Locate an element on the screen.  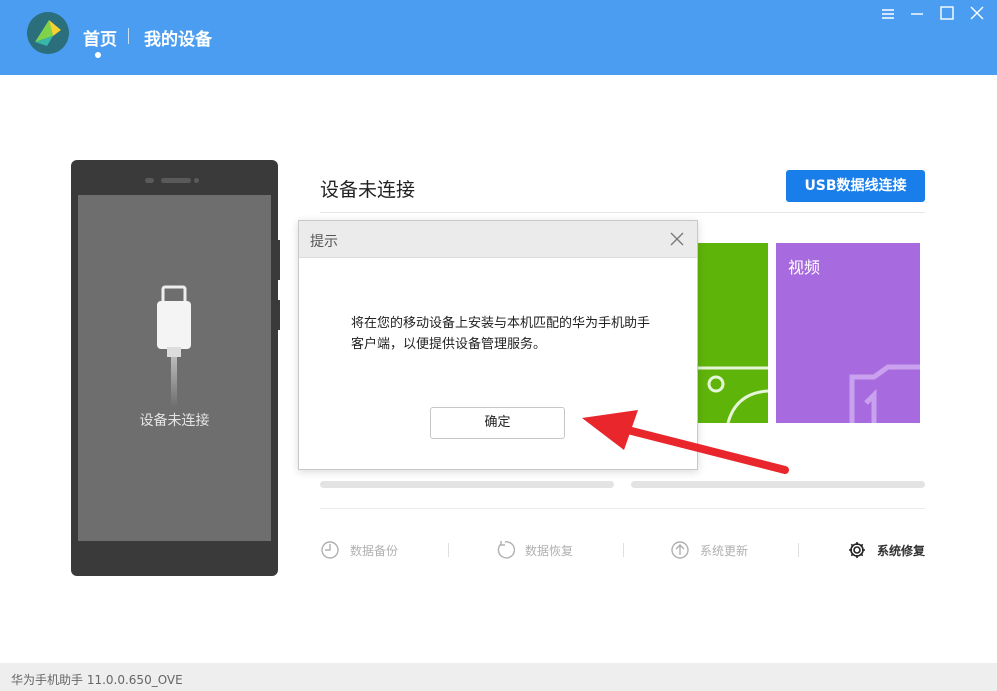
tile-label-video: 视频 is located at coordinates (804, 267).